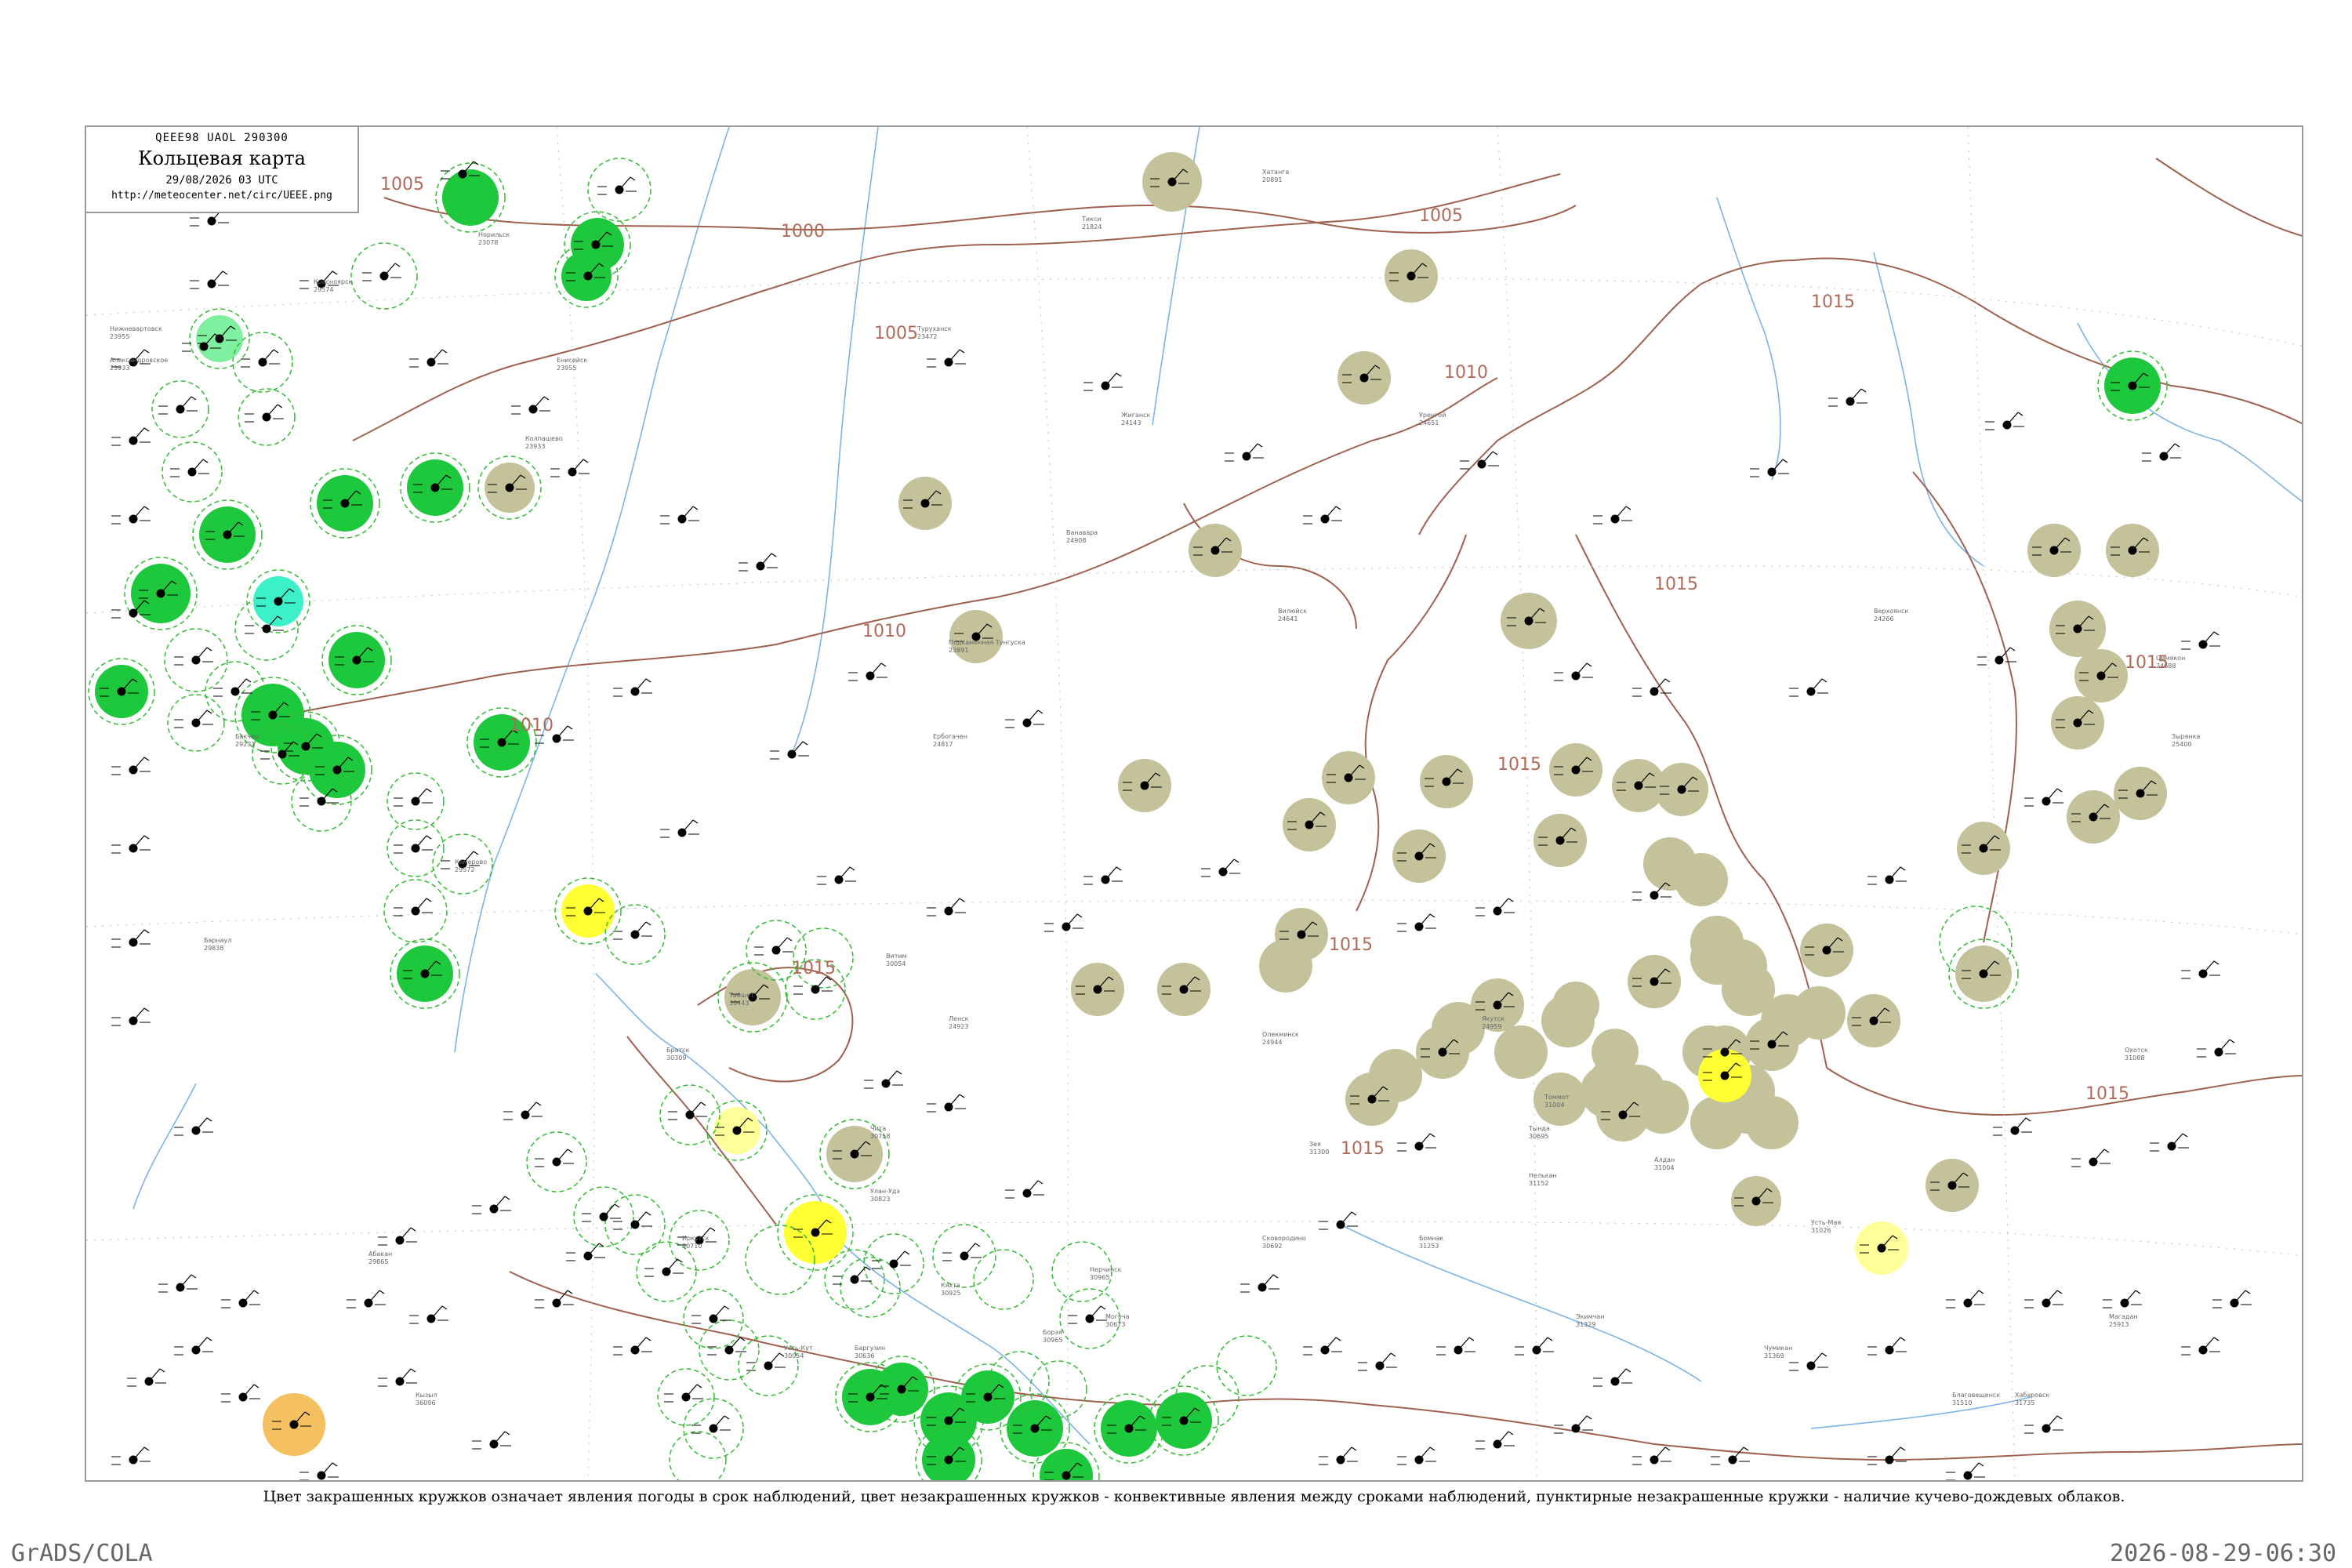  I want to click on station-name-label: Вилюйск, so click(1292, 611).